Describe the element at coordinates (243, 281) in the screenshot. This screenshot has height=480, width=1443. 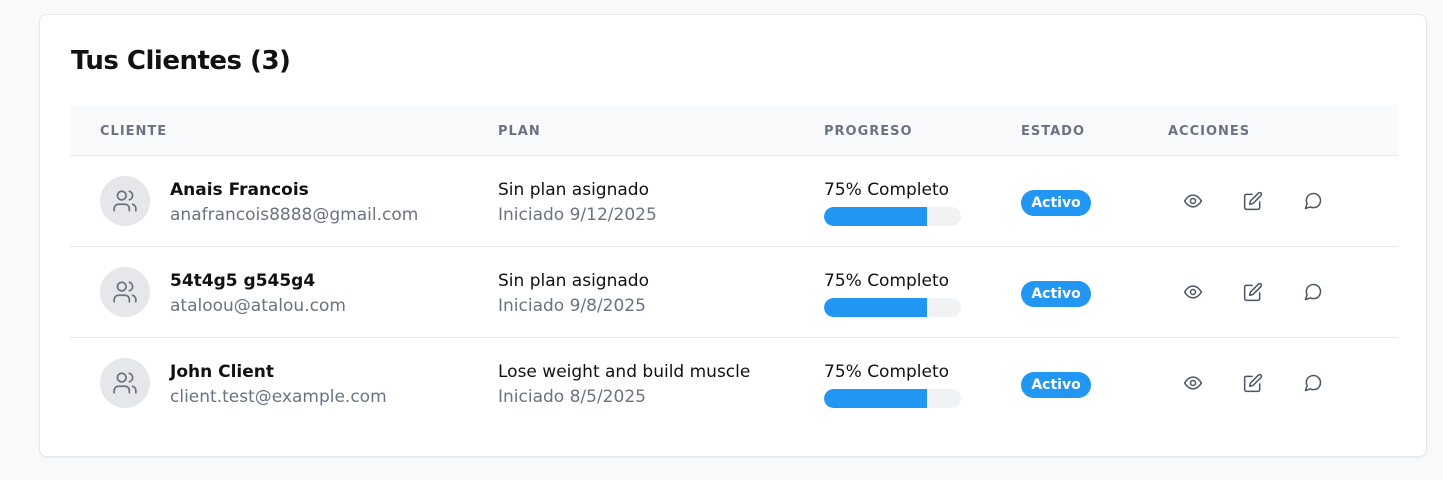
I see `client-name: 54t4g5 g545g4` at that location.